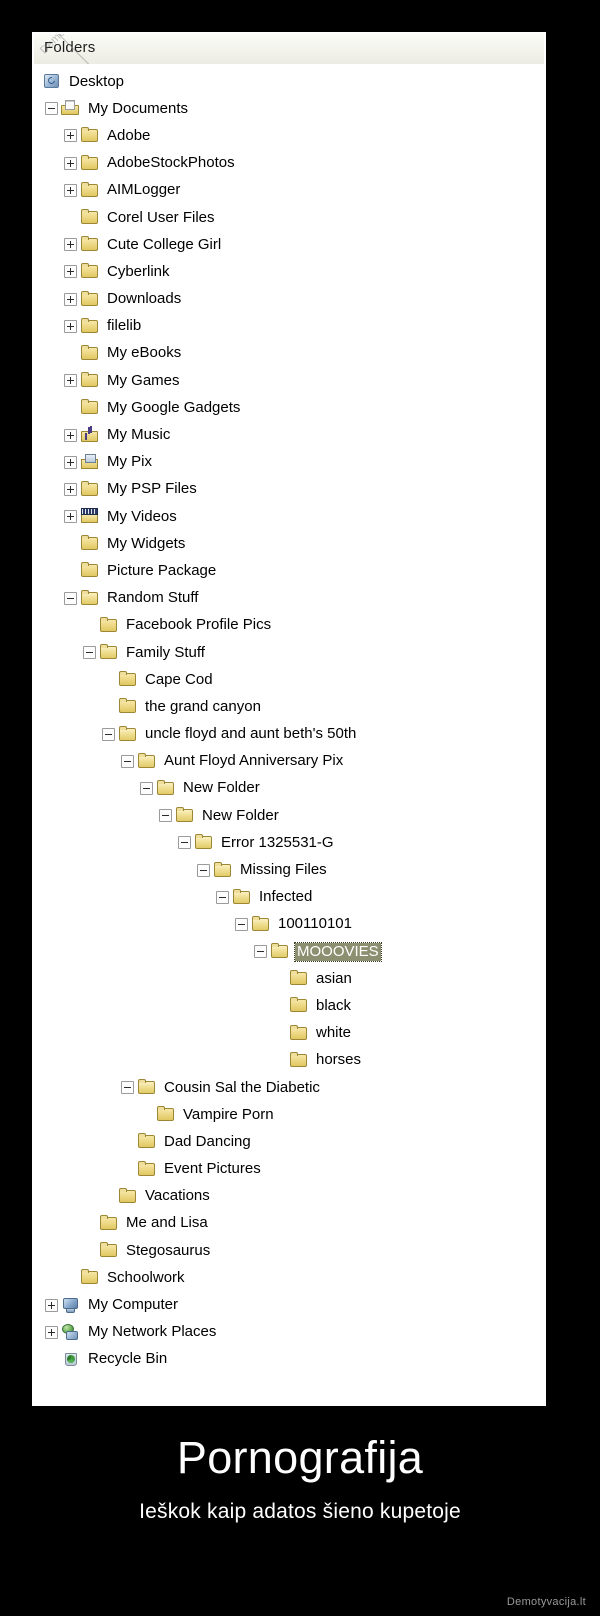 Image resolution: width=600 pixels, height=1616 pixels. I want to click on tree-item: My Videos, so click(289, 516).